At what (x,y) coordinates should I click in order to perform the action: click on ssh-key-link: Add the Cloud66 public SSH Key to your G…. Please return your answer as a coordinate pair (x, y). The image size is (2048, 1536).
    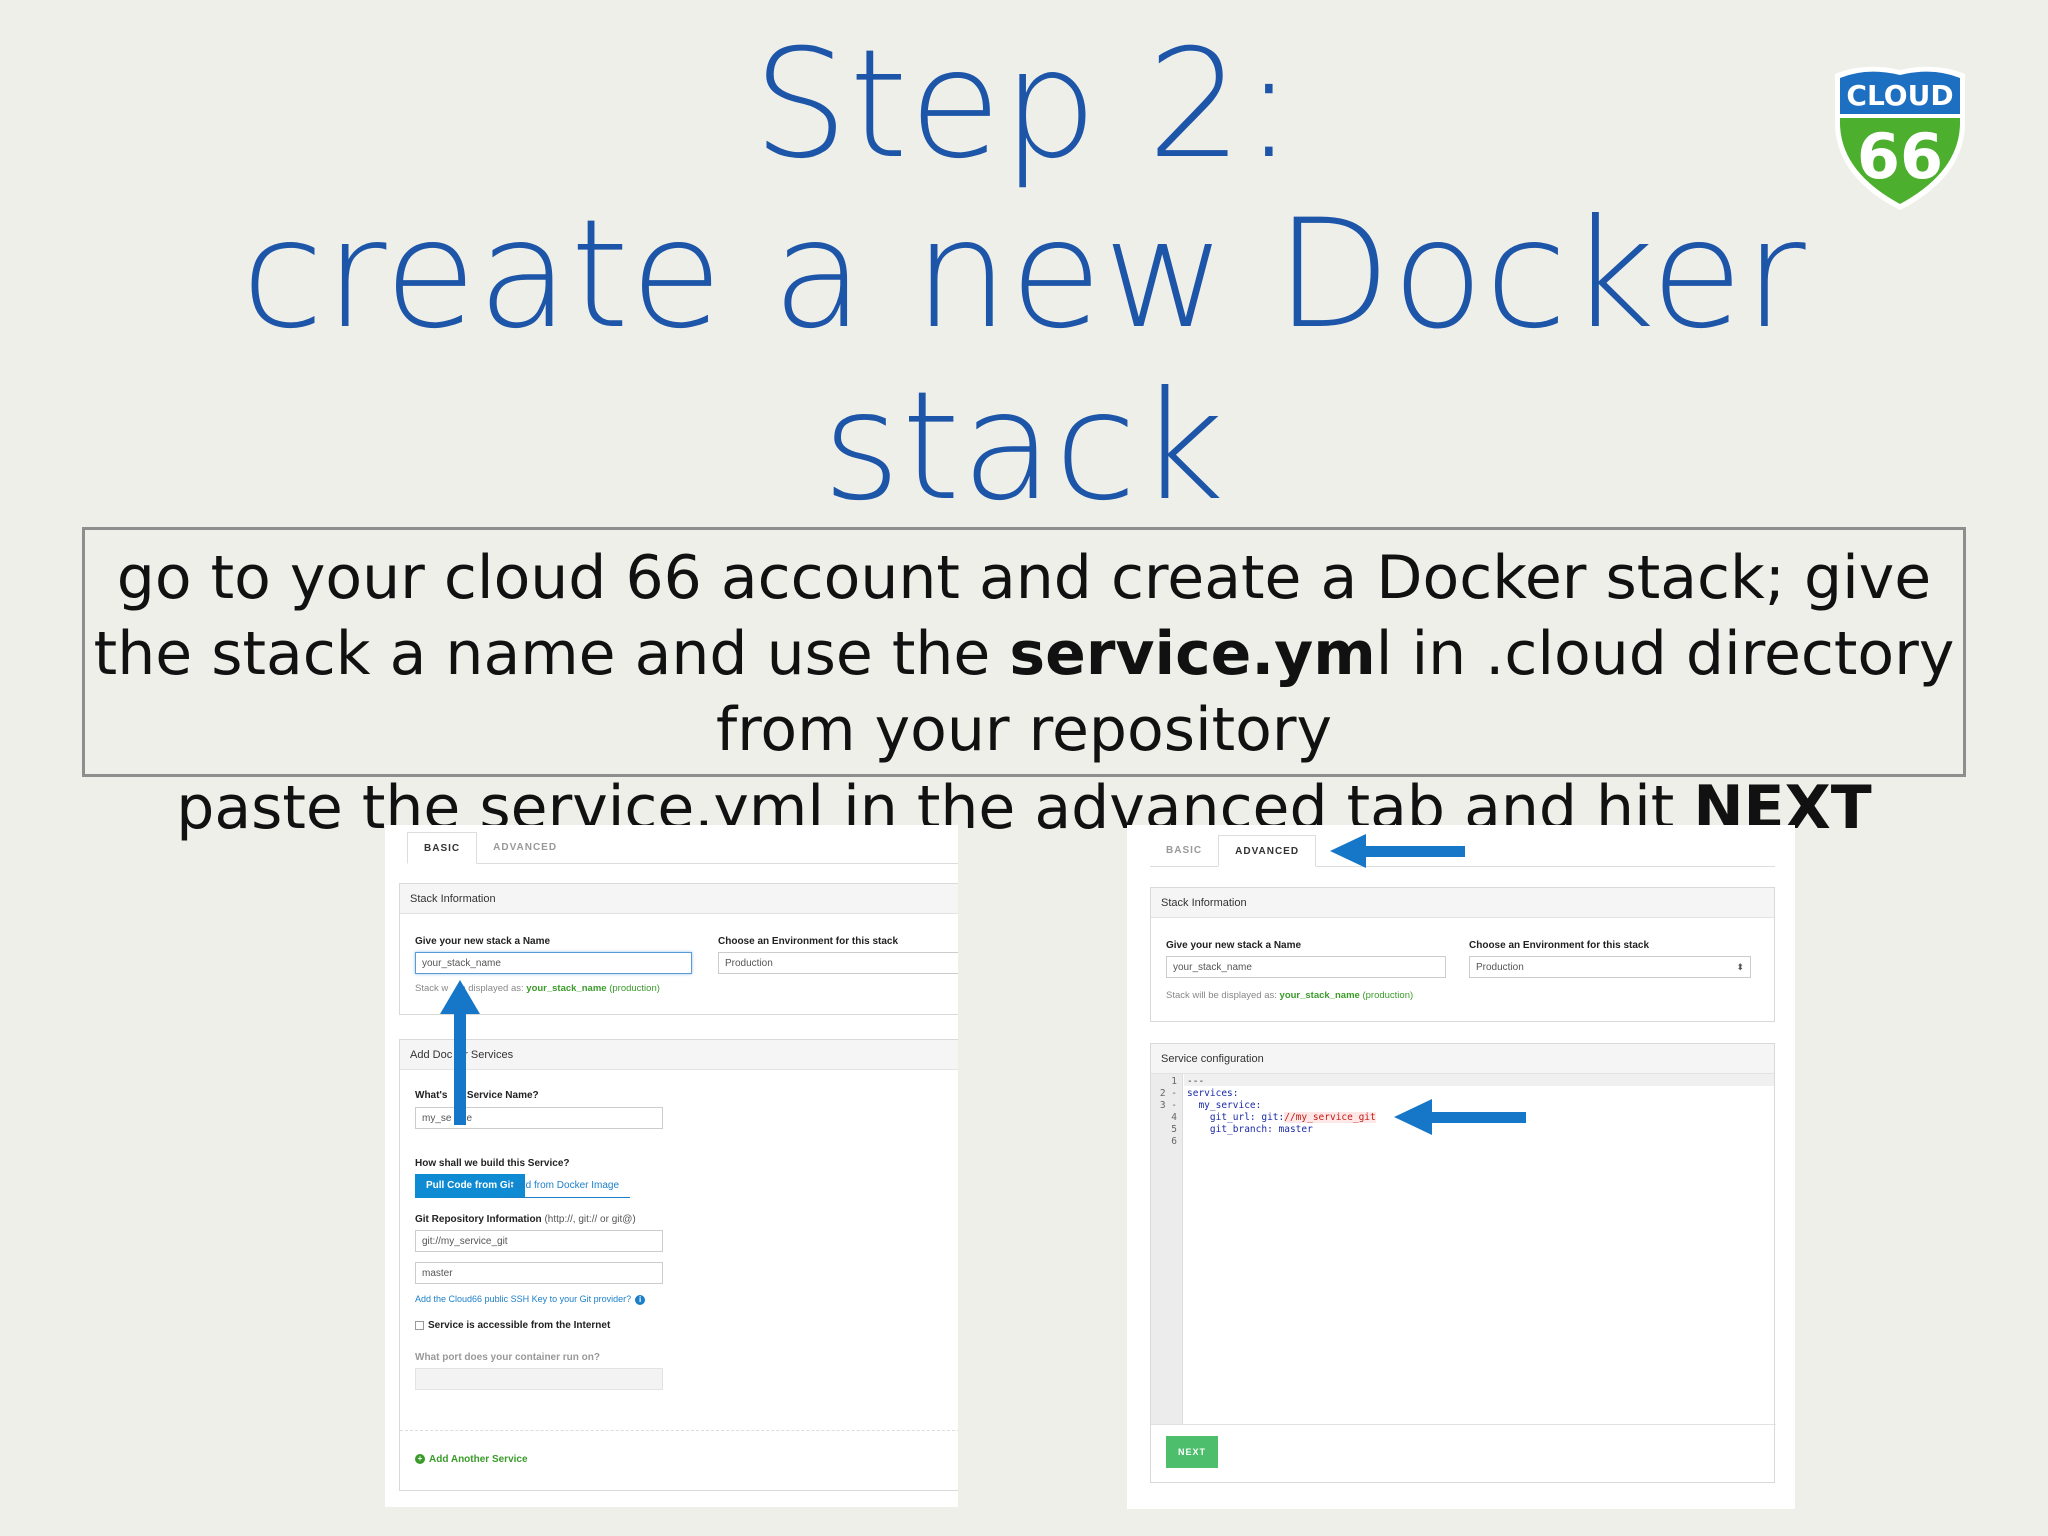
    Looking at the image, I should click on (530, 1299).